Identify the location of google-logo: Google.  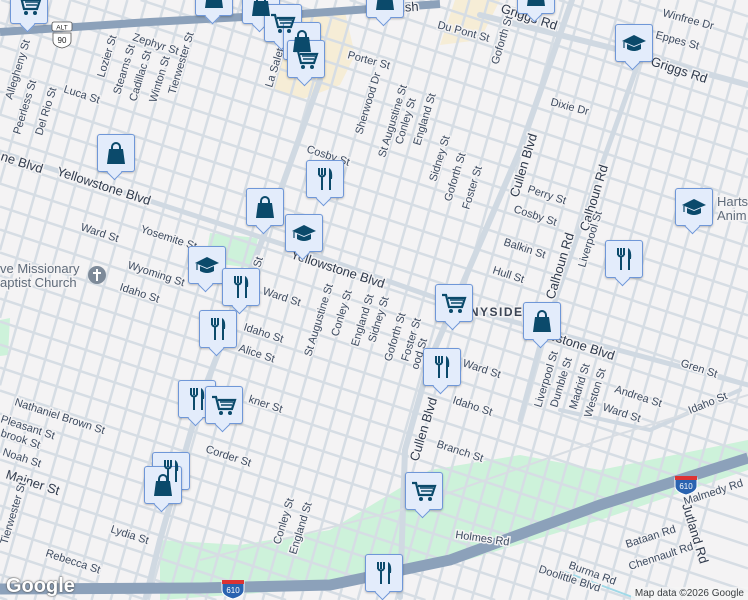
(40, 586).